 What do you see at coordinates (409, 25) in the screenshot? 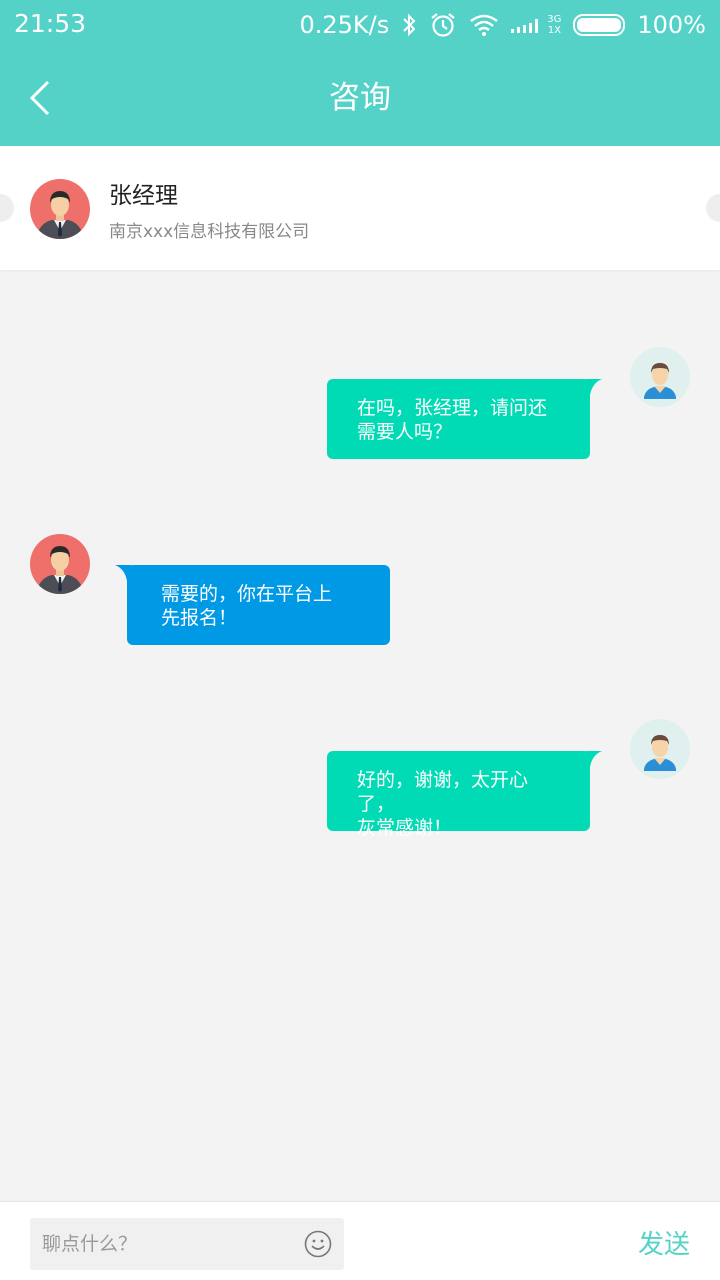
I see `bluetooth-icon` at bounding box center [409, 25].